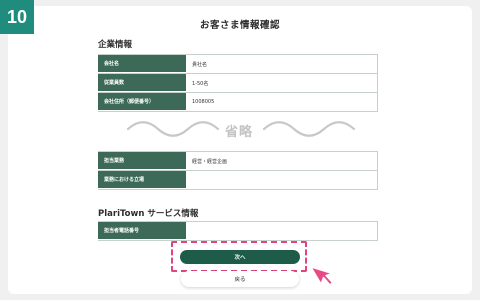 Image resolution: width=480 pixels, height=300 pixels. Describe the element at coordinates (282, 83) in the screenshot. I see `row-value: 1-50名` at that location.